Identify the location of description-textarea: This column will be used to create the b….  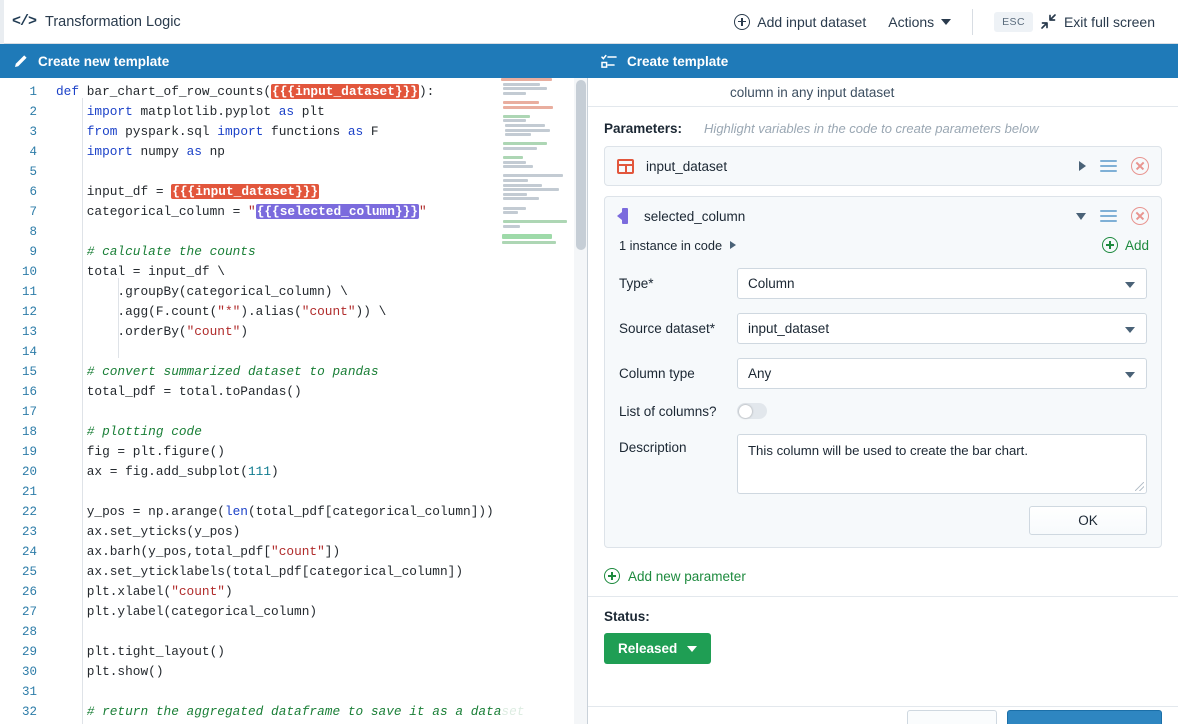
(942, 464).